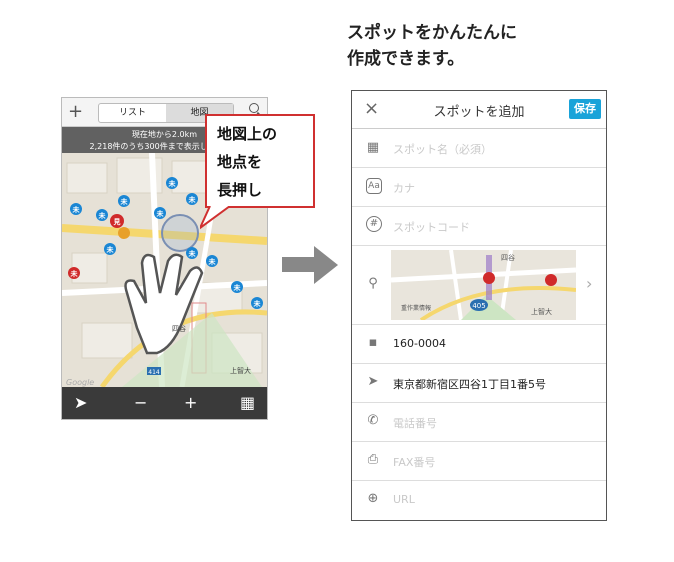  I want to click on spot-code-row: # スポットコード, so click(479, 226).